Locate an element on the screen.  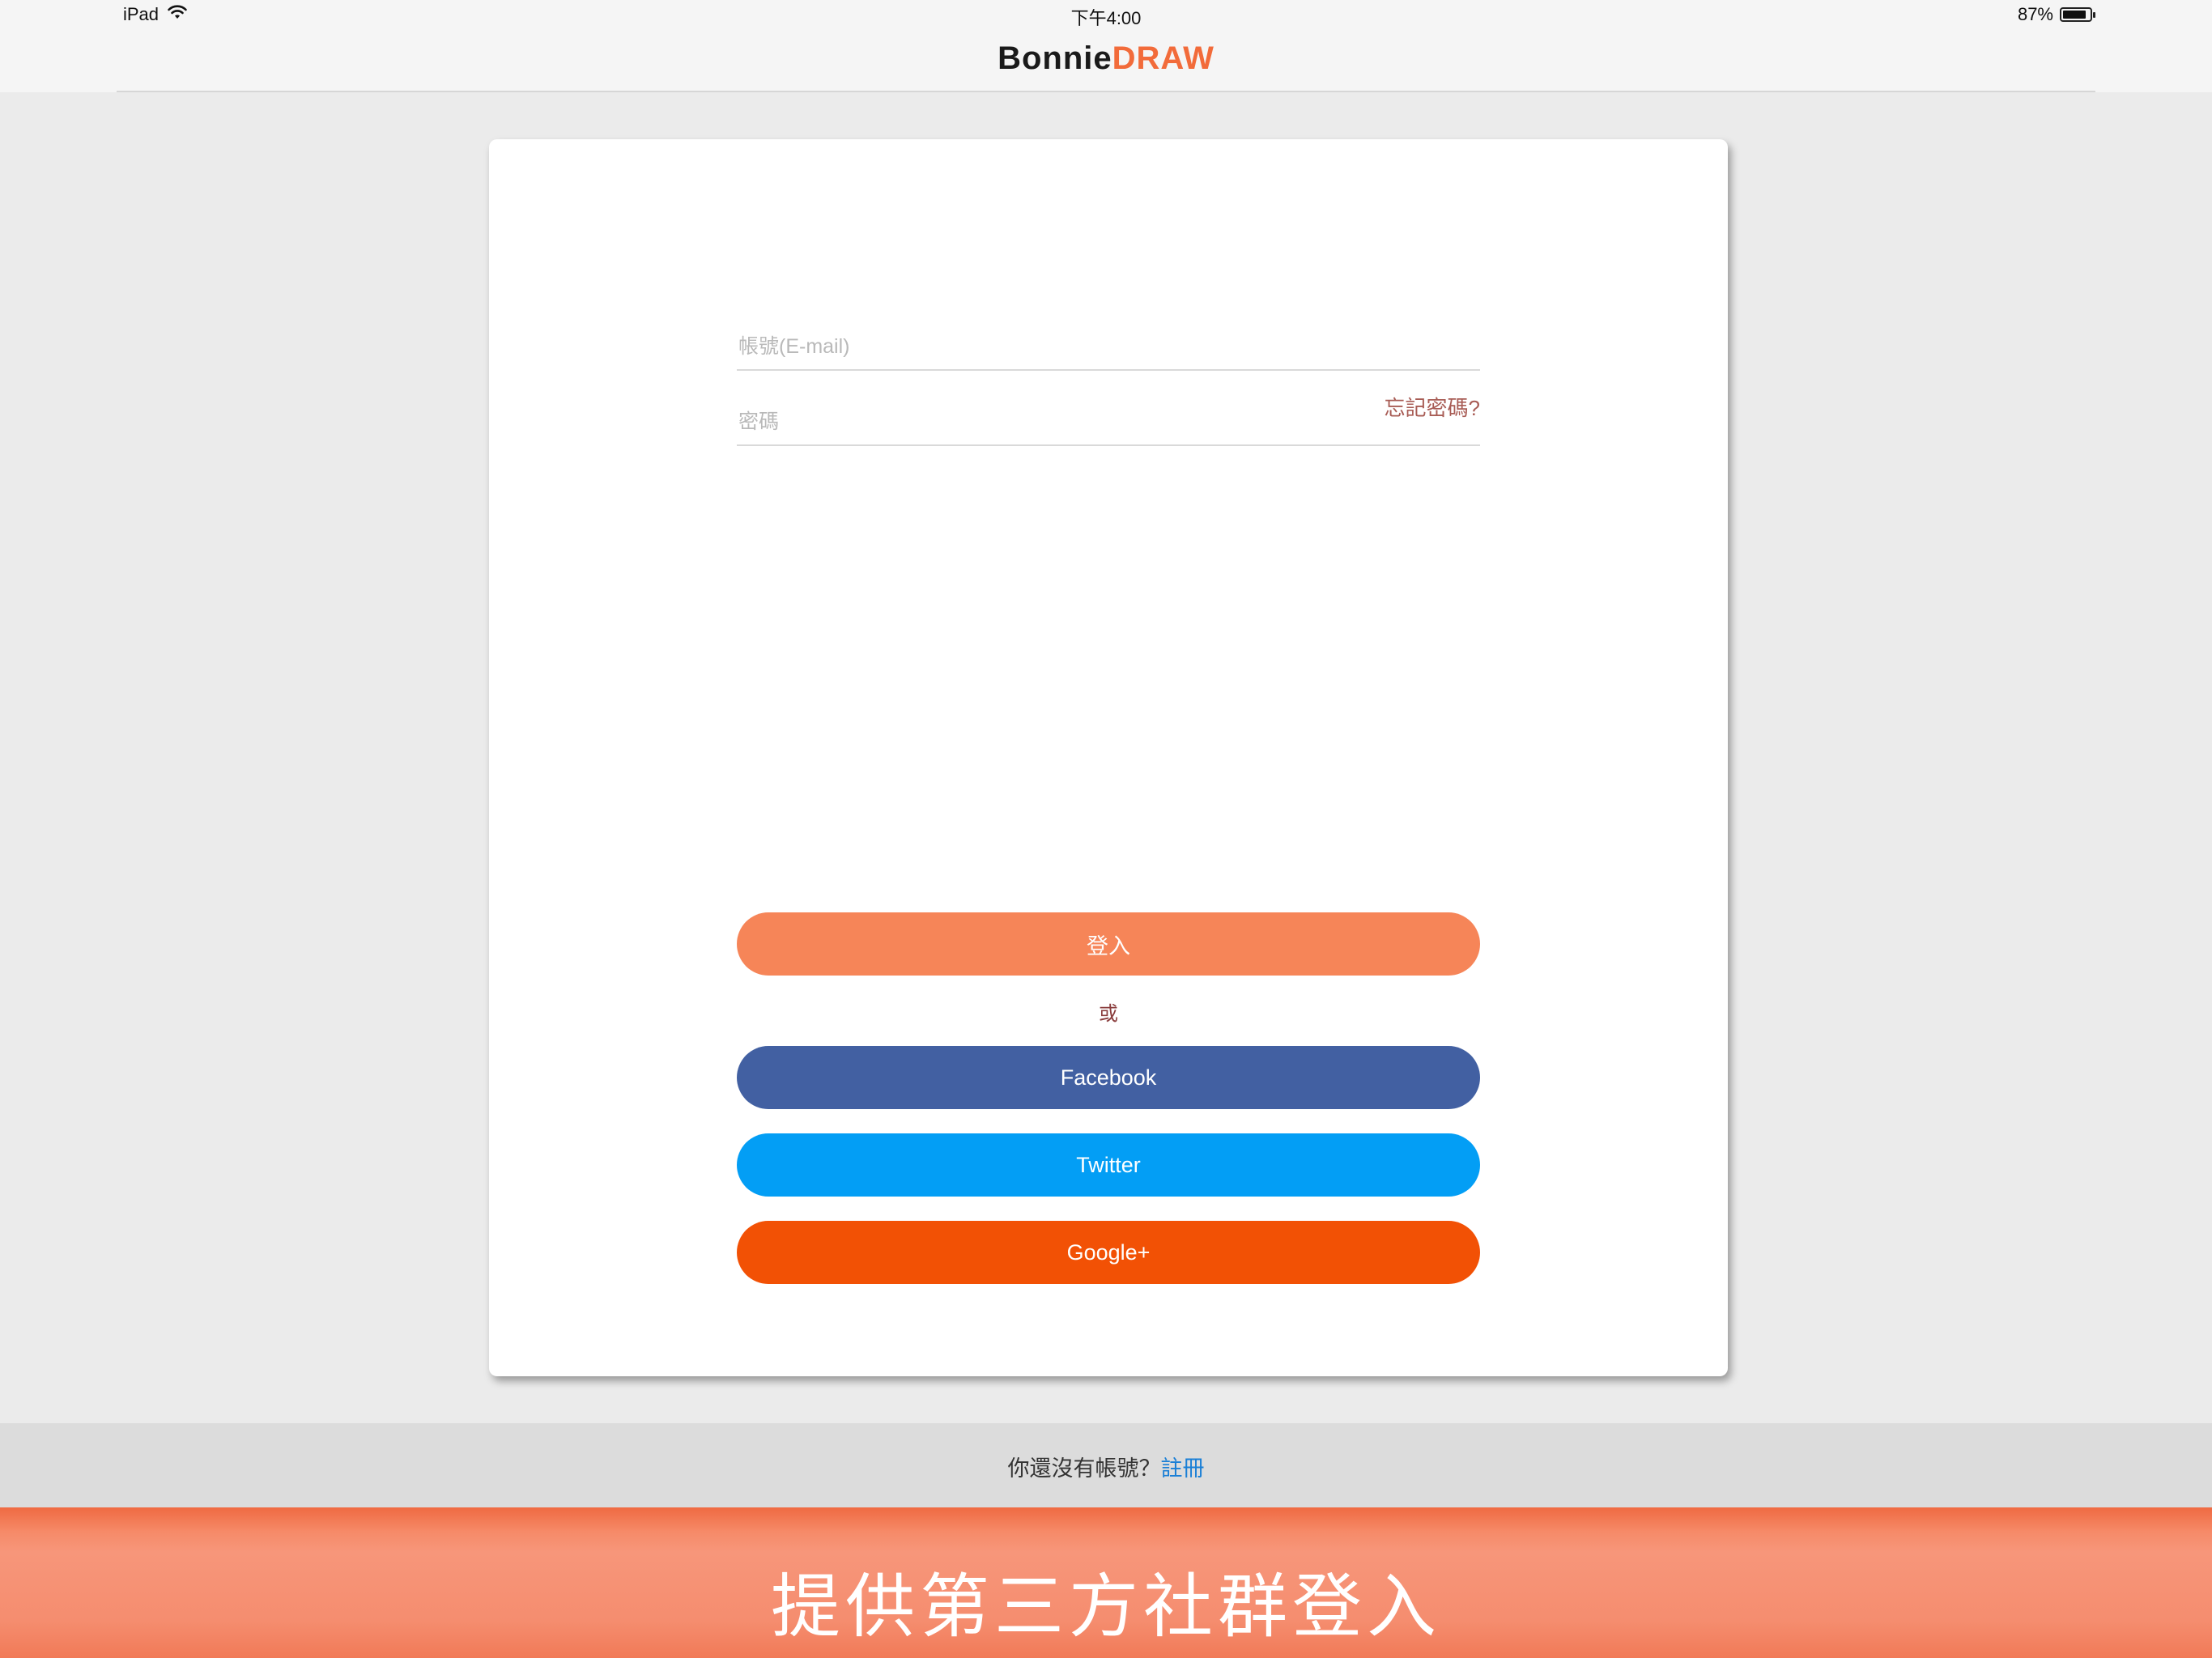
twitter-login-button: Twitter is located at coordinates (1109, 1165).